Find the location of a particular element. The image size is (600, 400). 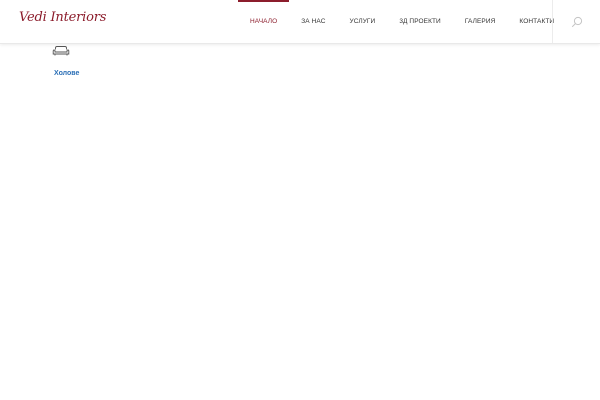

nav-item-home: НАЧАЛО is located at coordinates (263, 21).